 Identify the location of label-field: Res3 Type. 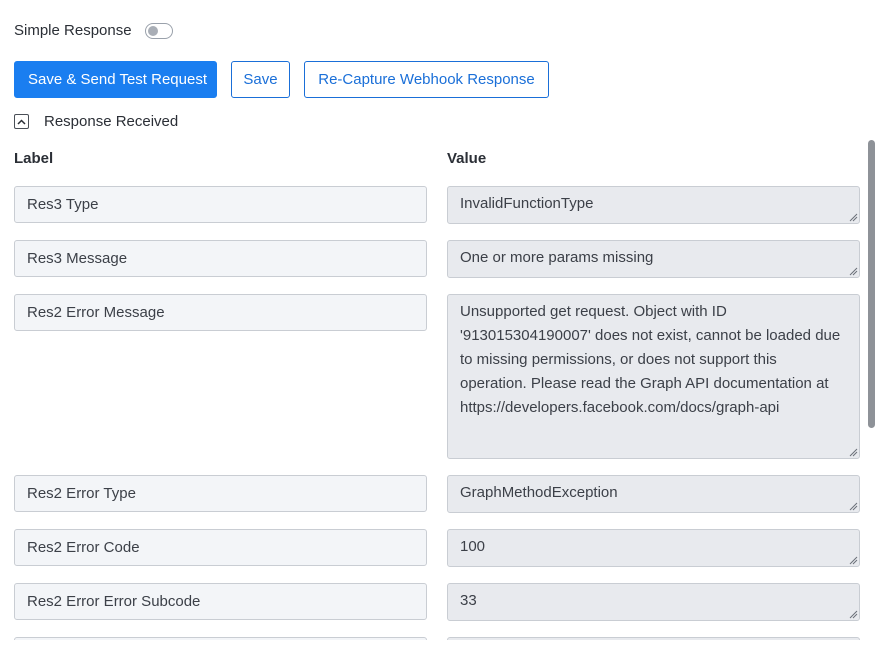
(220, 204).